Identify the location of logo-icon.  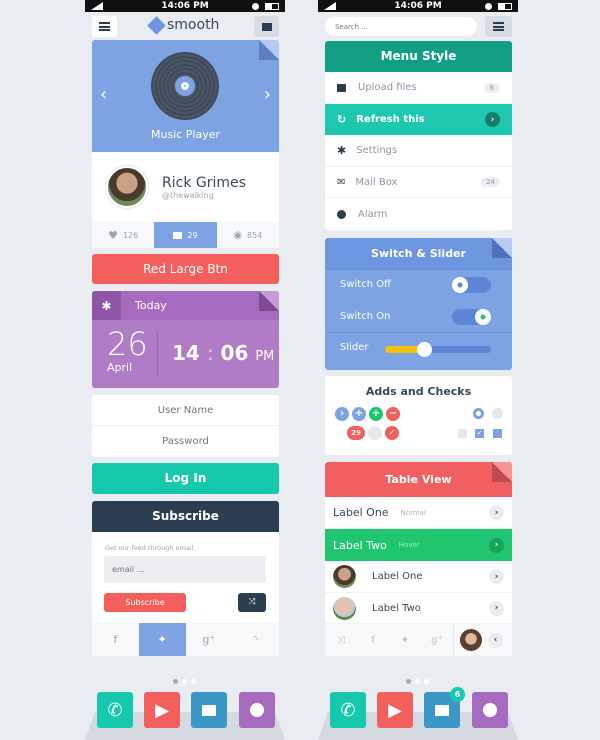
(156, 25).